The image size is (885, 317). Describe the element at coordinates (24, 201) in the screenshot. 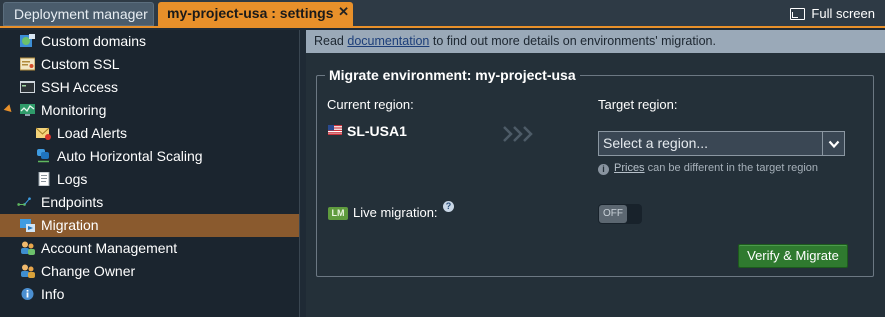

I see `endpoints-icon` at that location.